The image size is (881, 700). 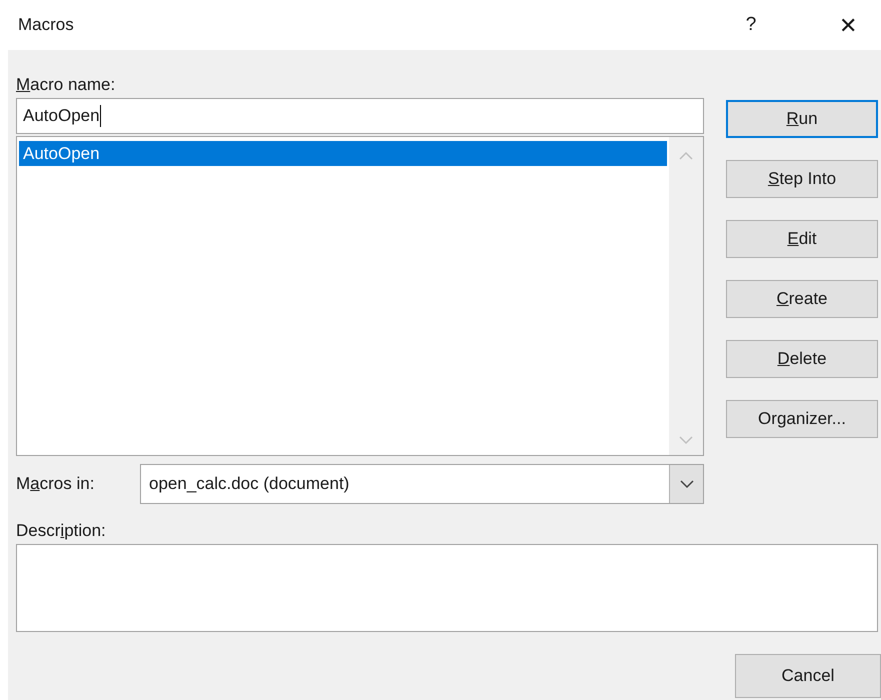 What do you see at coordinates (422, 484) in the screenshot?
I see `macros-in-dropdown: open_calc.doc (document)` at bounding box center [422, 484].